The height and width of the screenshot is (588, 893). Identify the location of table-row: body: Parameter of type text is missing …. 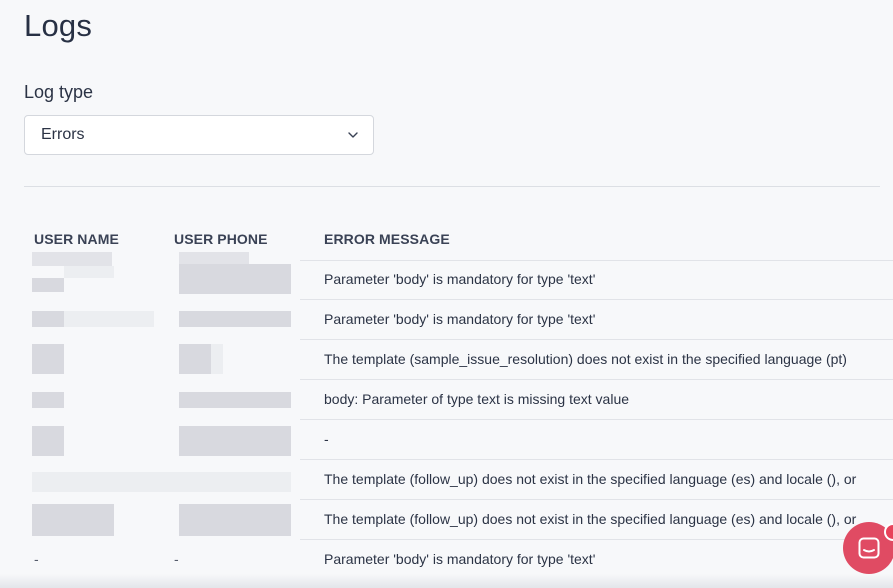
(458, 400).